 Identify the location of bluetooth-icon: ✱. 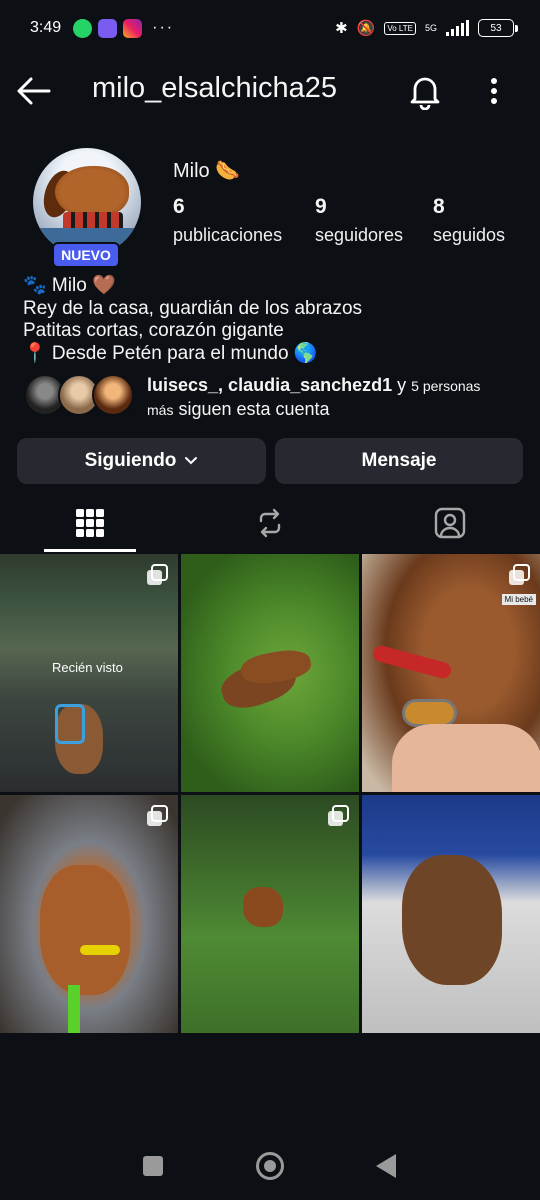
(341, 28).